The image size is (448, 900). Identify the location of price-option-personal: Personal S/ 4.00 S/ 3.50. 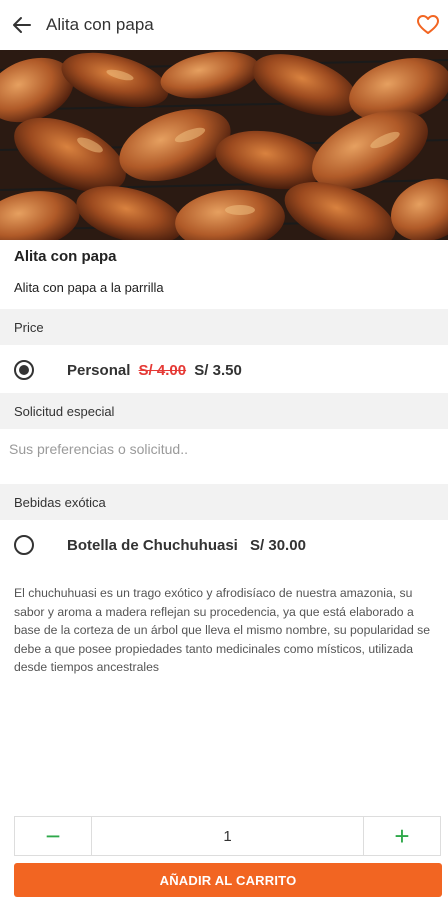
(224, 370).